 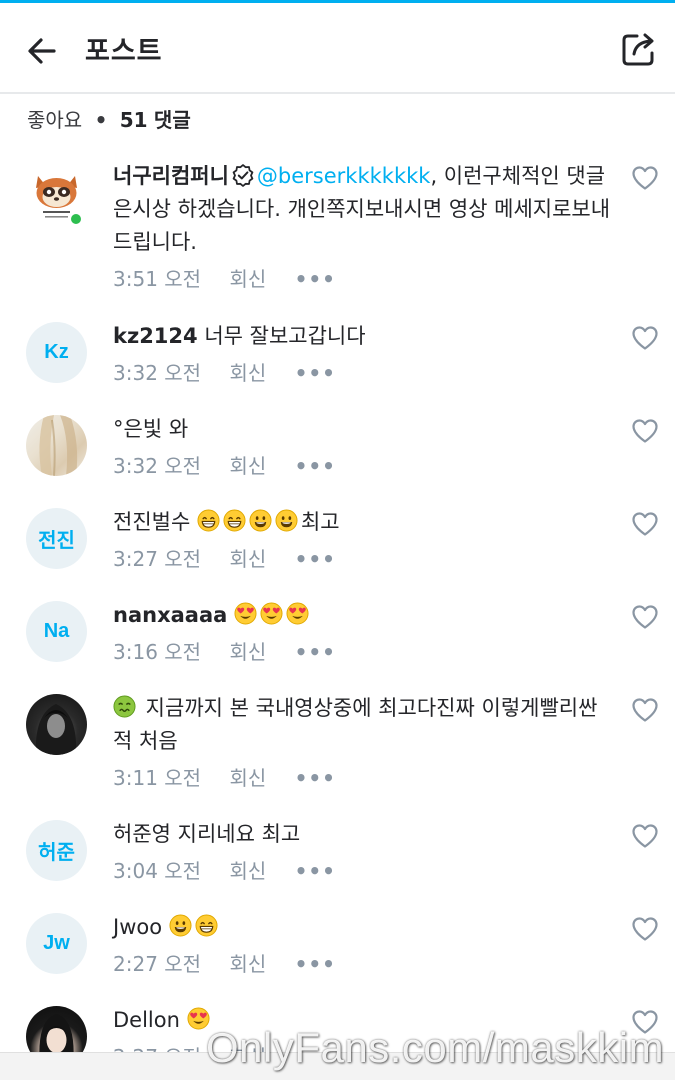 What do you see at coordinates (137, 429) in the screenshot?
I see `comment-author: °은빛` at bounding box center [137, 429].